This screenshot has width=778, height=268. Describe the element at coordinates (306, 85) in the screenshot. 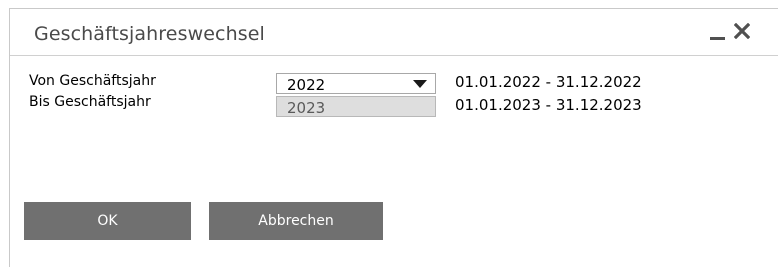

I see `from-fiscal-year-value: 2022` at that location.